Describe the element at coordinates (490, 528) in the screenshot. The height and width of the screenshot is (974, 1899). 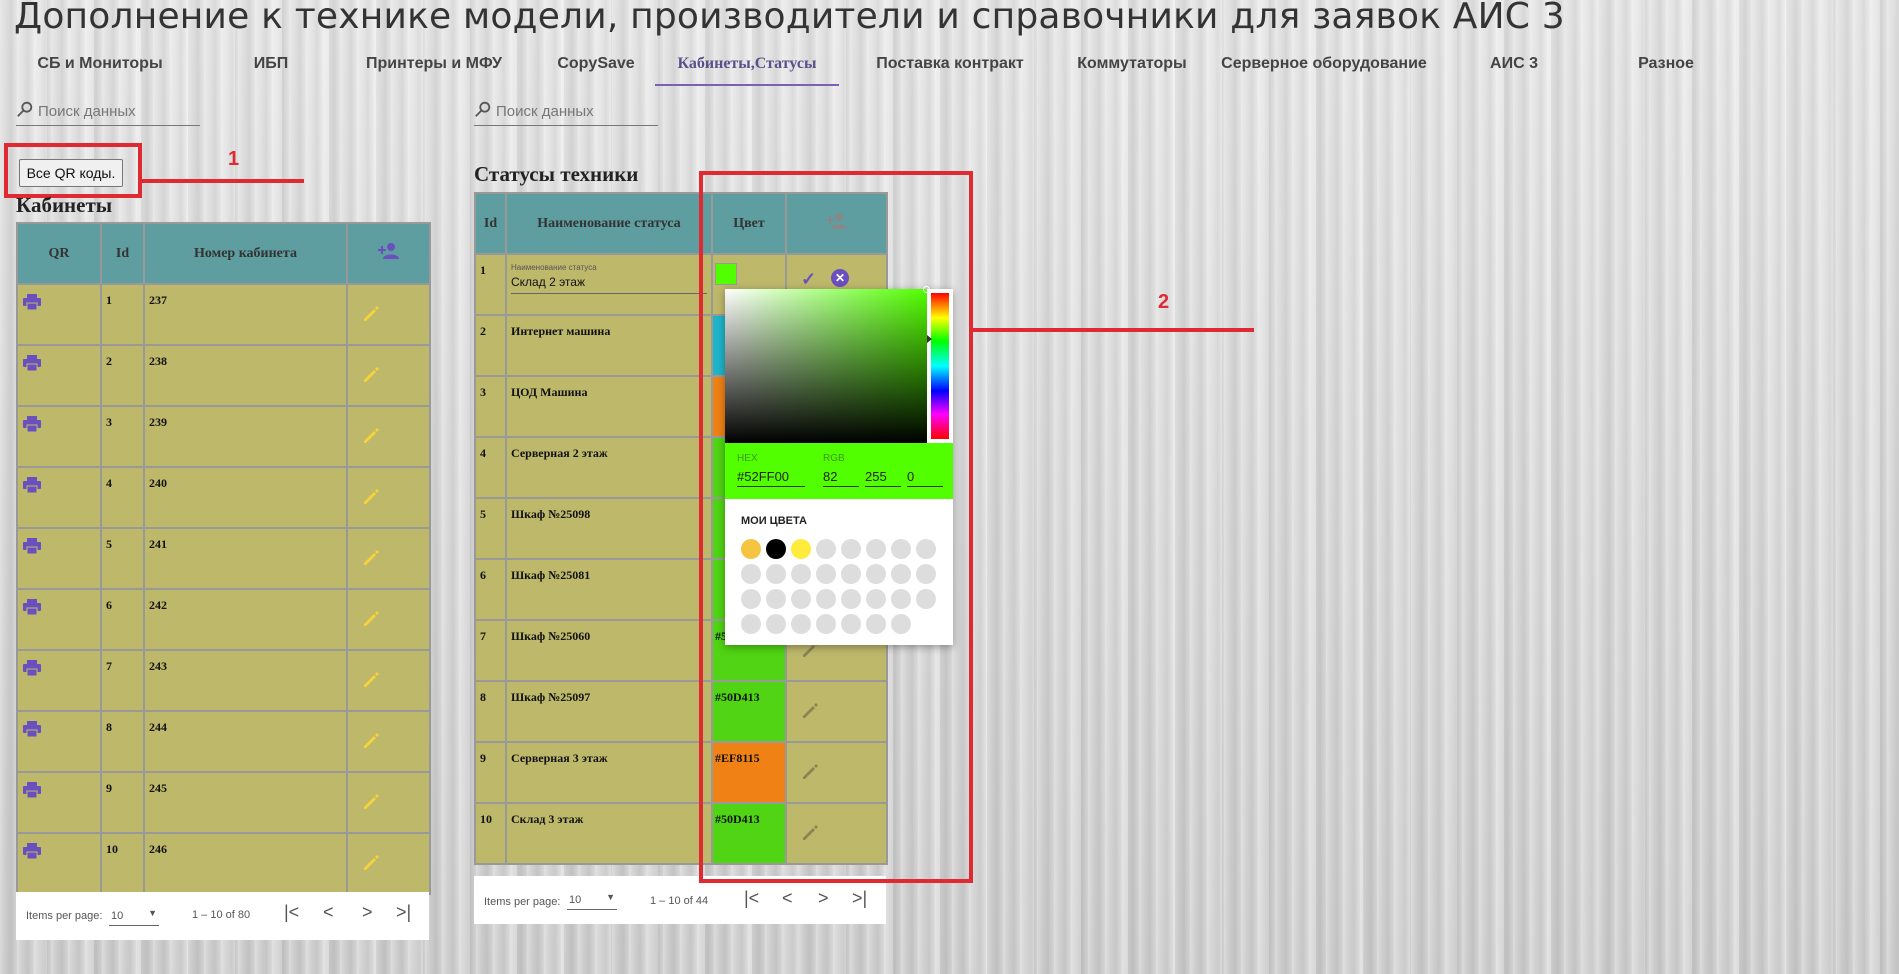
I see `table-cell-id: 5` at that location.